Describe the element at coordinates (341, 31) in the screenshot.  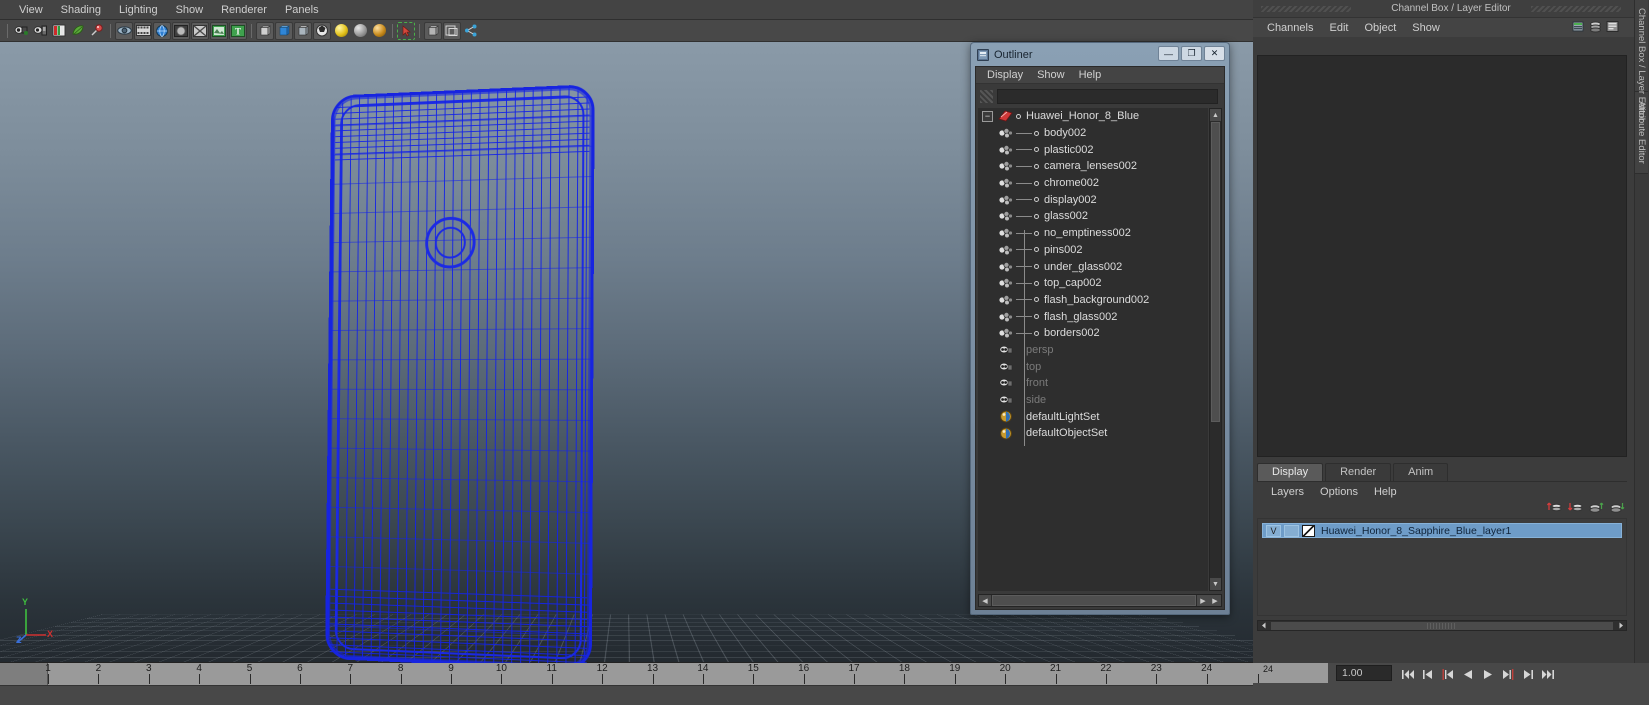
I see `use-default-light-icon` at that location.